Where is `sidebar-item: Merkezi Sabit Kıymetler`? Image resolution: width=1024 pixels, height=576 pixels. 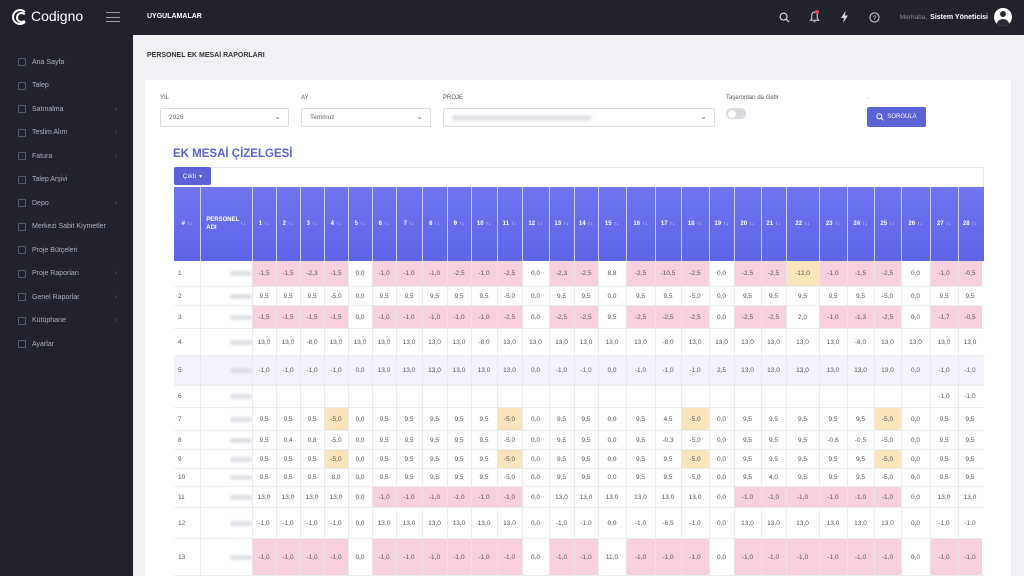 sidebar-item: Merkezi Sabit Kıymetler is located at coordinates (66, 227).